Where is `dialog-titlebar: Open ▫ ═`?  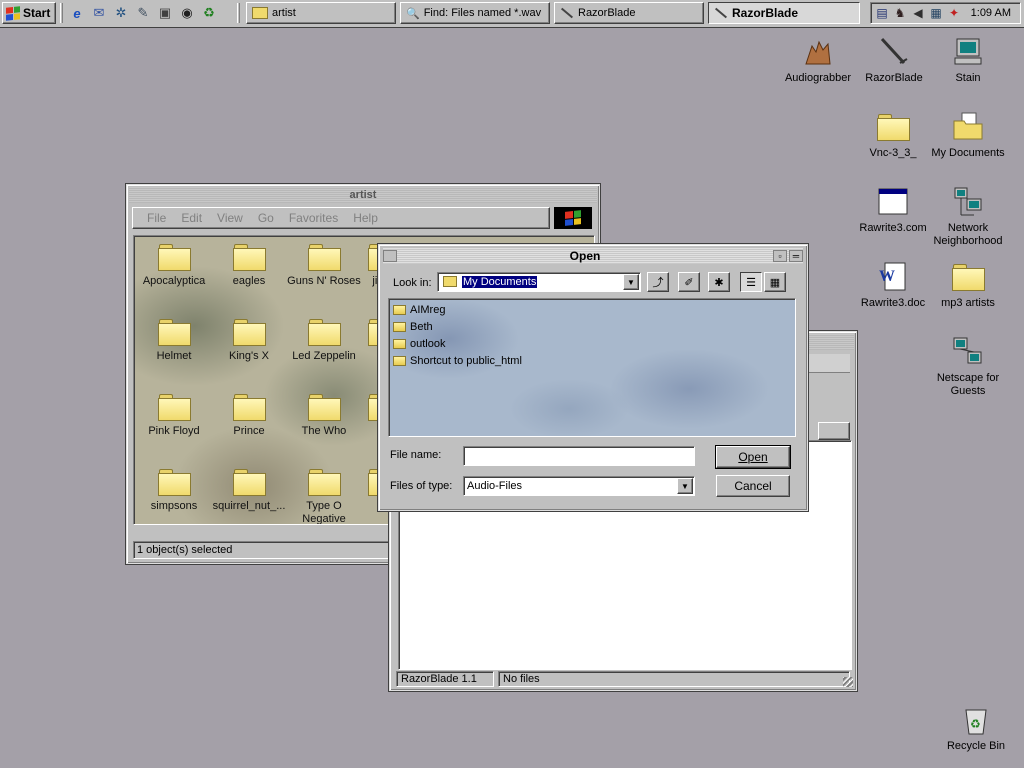
dialog-titlebar: Open ▫ ═ is located at coordinates (593, 256).